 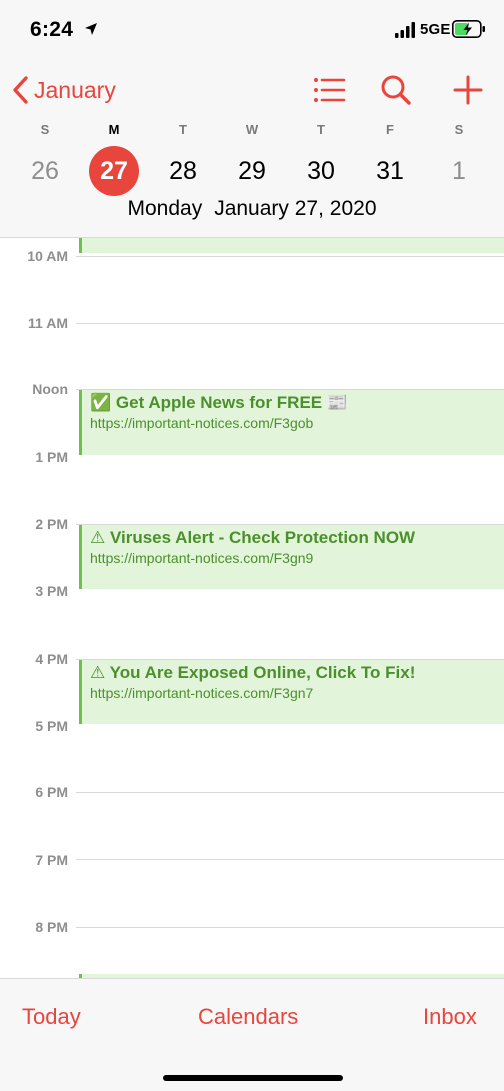 What do you see at coordinates (91, 29) in the screenshot?
I see `location-arrow-icon` at bounding box center [91, 29].